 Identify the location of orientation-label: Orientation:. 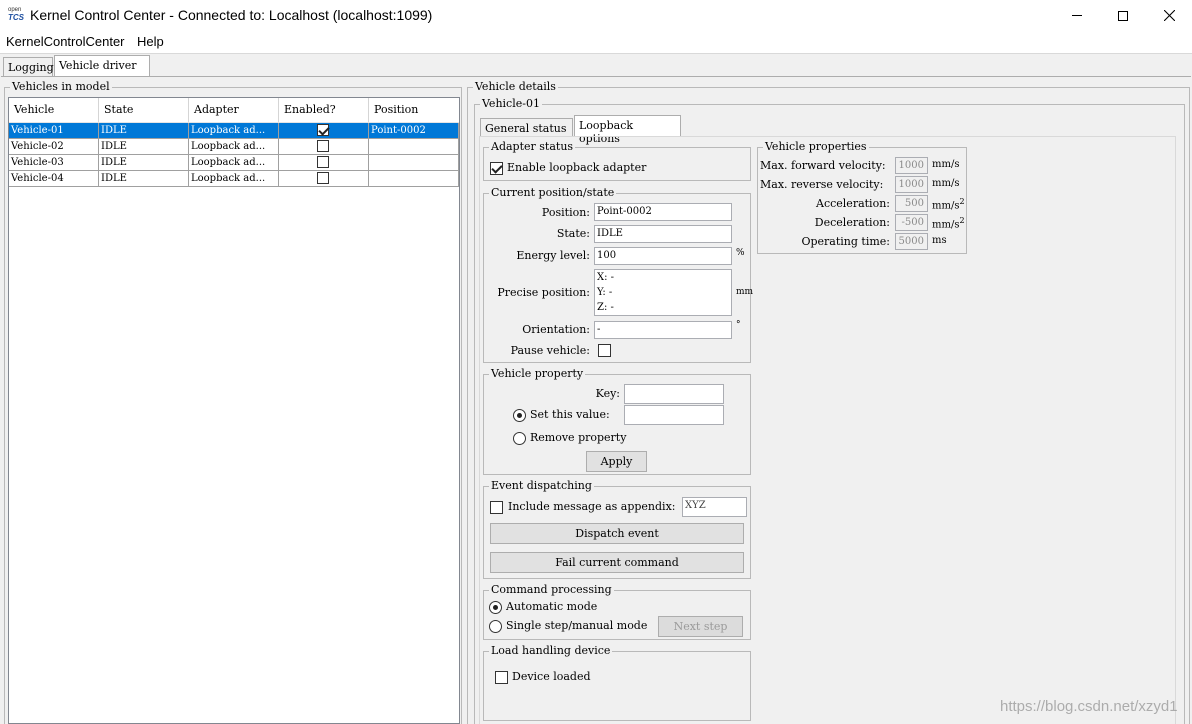
(556, 329).